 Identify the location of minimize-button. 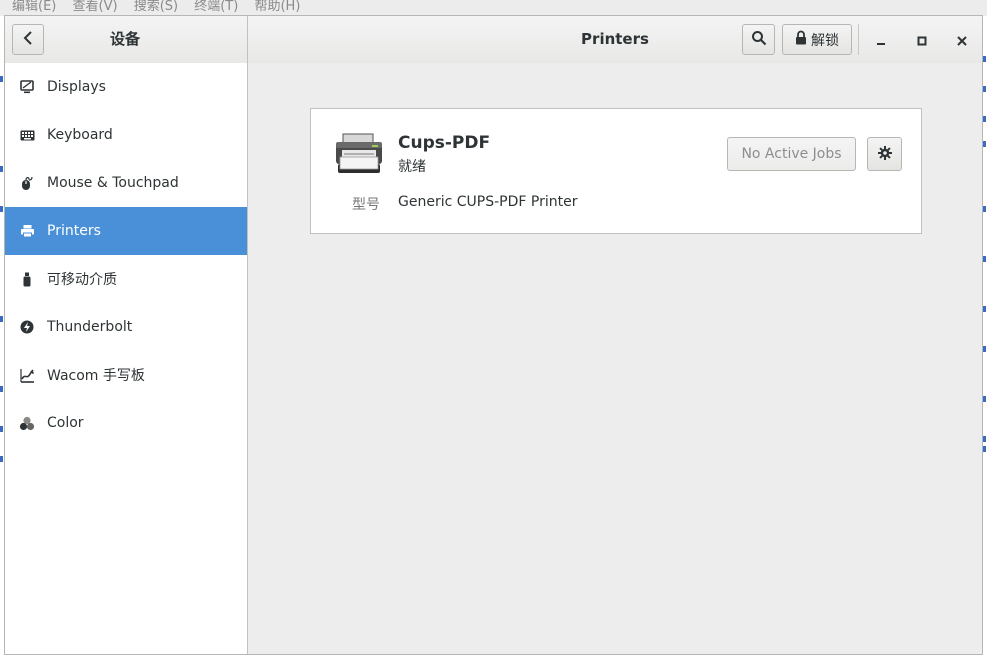
(881, 40).